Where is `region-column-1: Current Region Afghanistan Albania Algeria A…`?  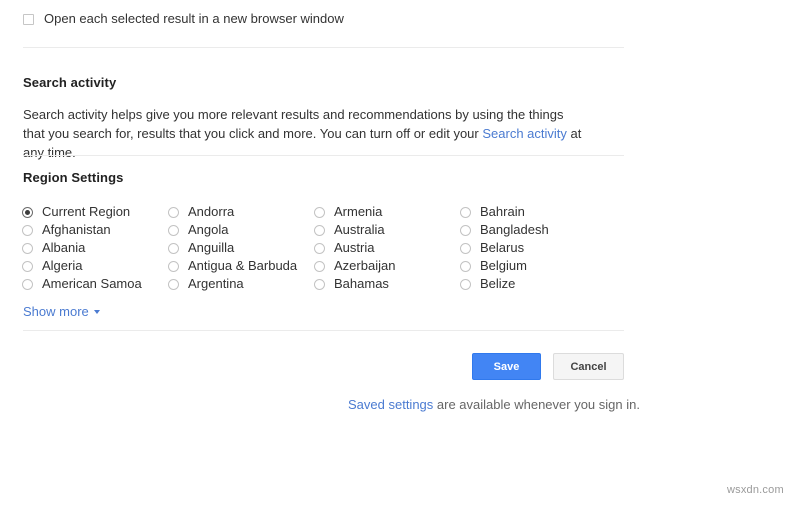 region-column-1: Current Region Afghanistan Albania Algeria A… is located at coordinates (95, 248).